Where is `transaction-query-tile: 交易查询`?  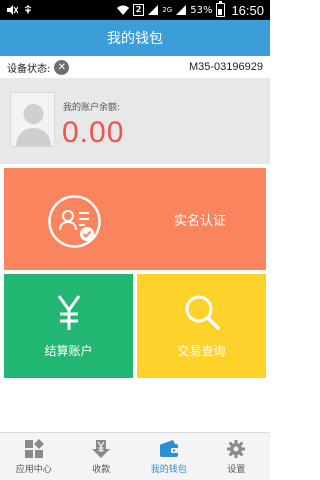 transaction-query-tile: 交易查询 is located at coordinates (201, 326).